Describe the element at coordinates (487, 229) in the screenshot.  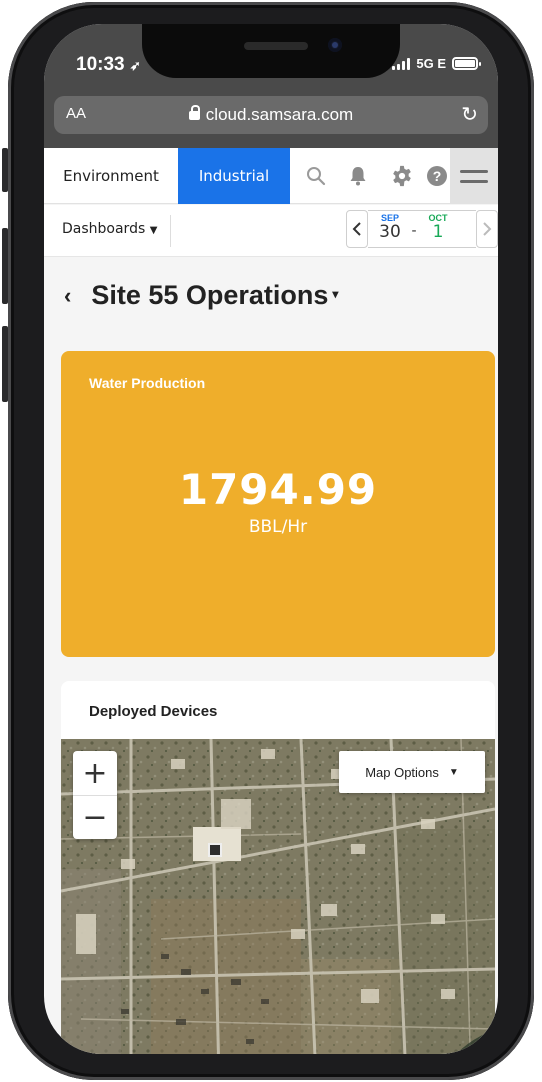
I see `next-date-button` at that location.